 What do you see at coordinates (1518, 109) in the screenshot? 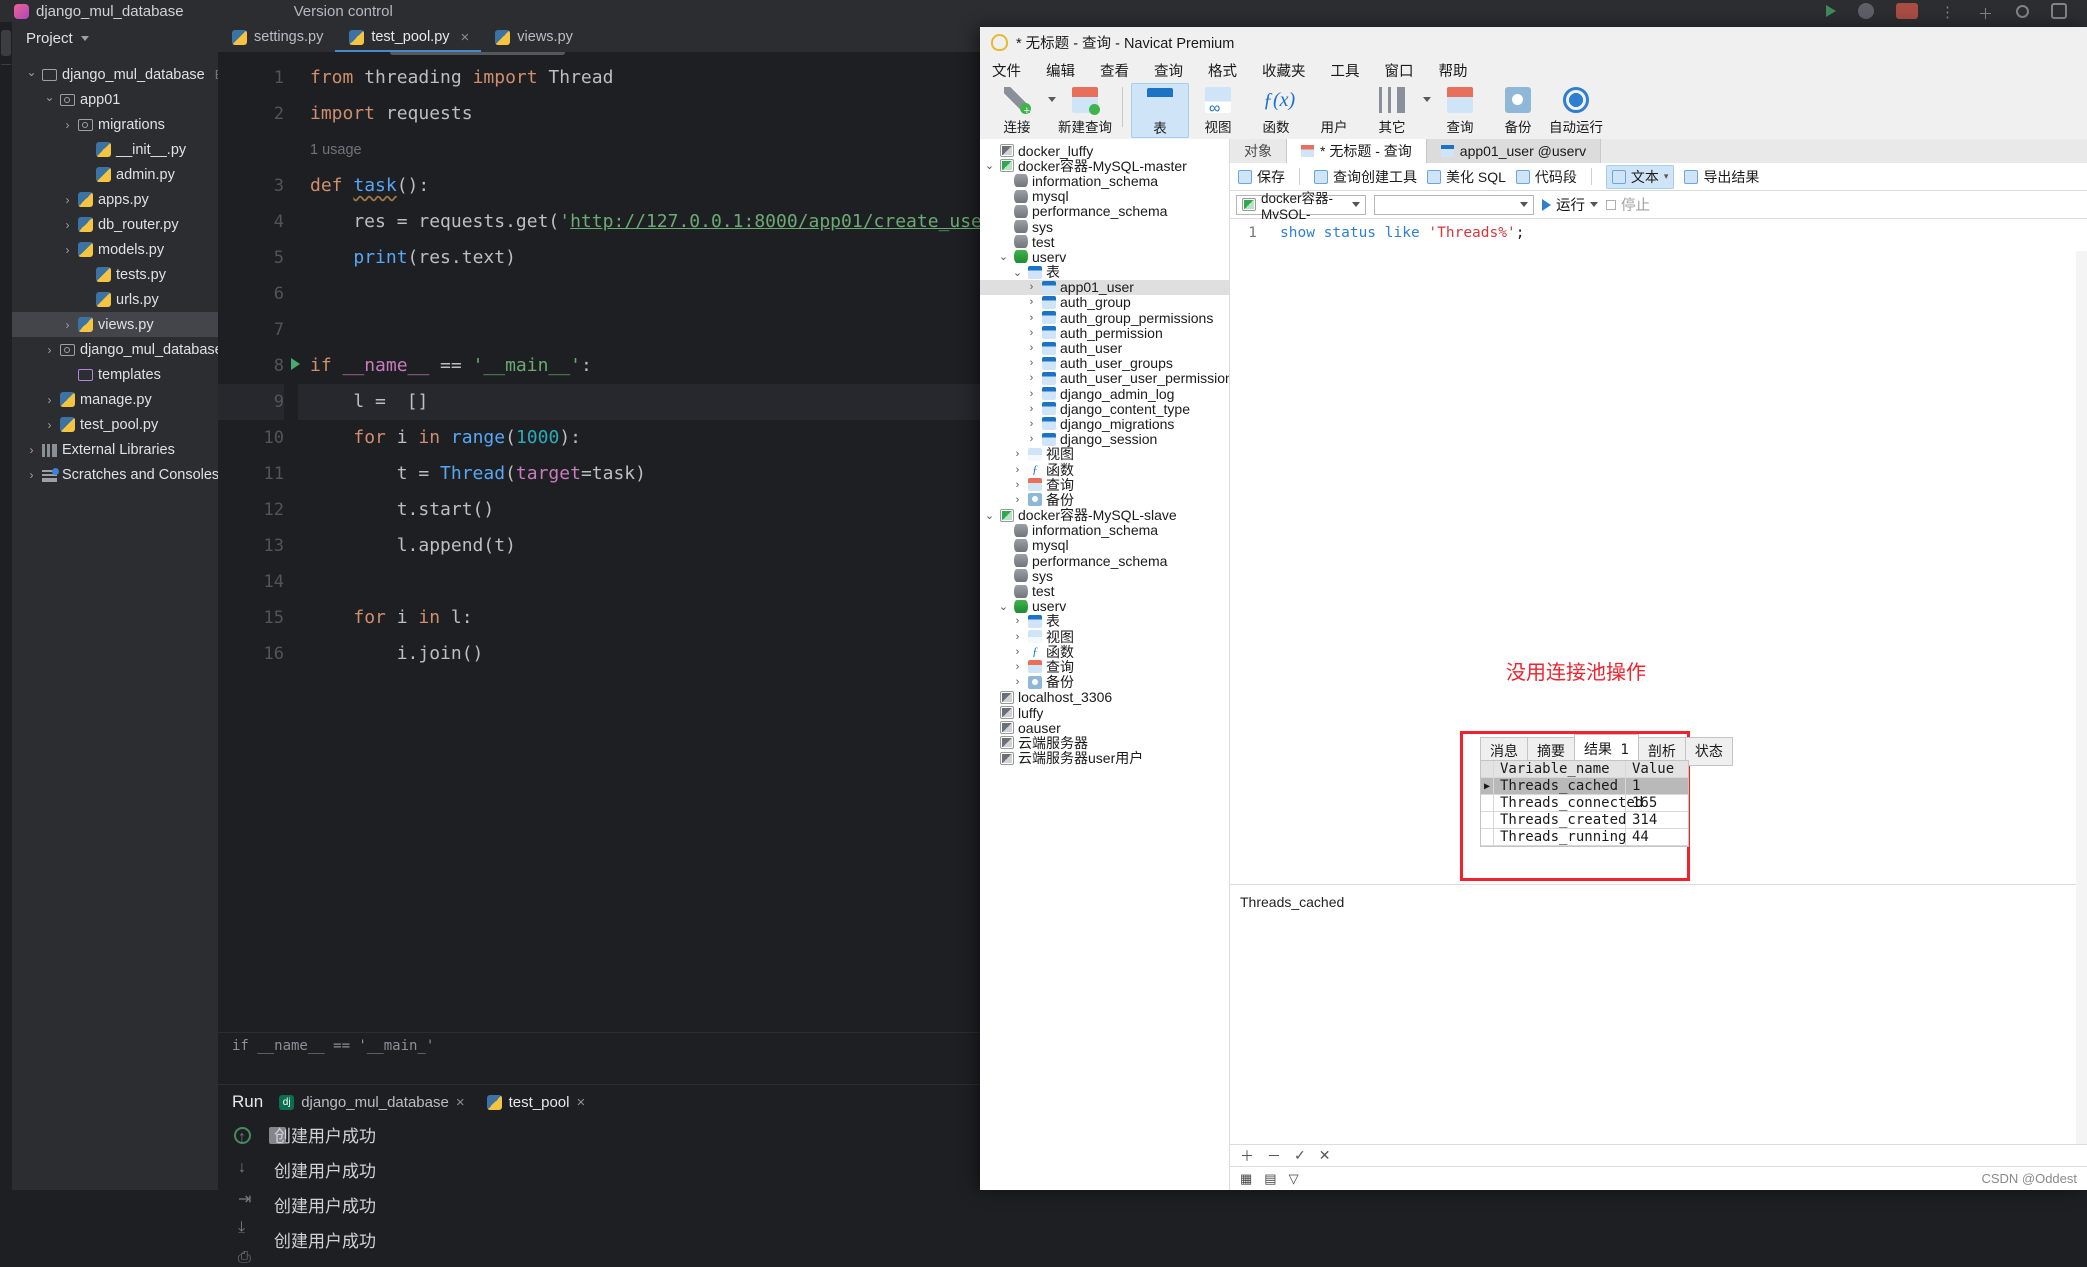
I see `toolbar-button-备份: 备份` at bounding box center [1518, 109].